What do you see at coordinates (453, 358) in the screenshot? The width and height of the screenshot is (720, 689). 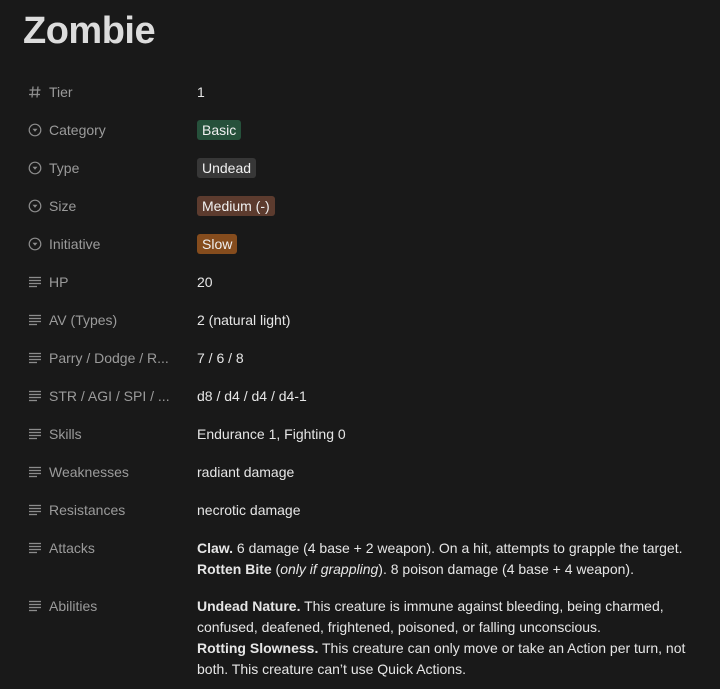 I see `property-value-parry: 7 / 6 / 8` at bounding box center [453, 358].